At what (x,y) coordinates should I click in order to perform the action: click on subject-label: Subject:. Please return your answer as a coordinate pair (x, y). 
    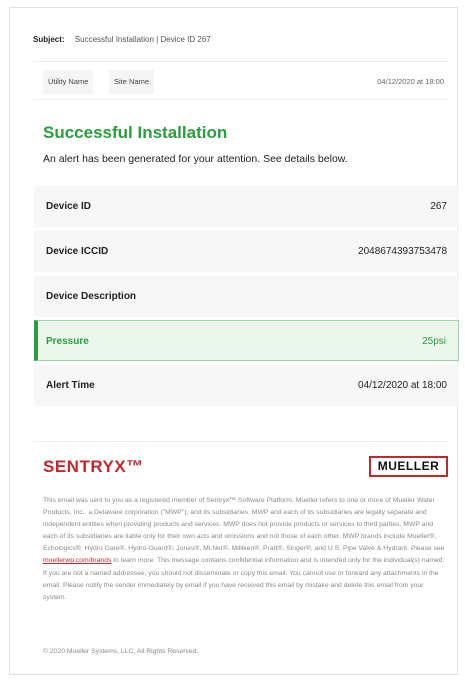
    Looking at the image, I should click on (49, 39).